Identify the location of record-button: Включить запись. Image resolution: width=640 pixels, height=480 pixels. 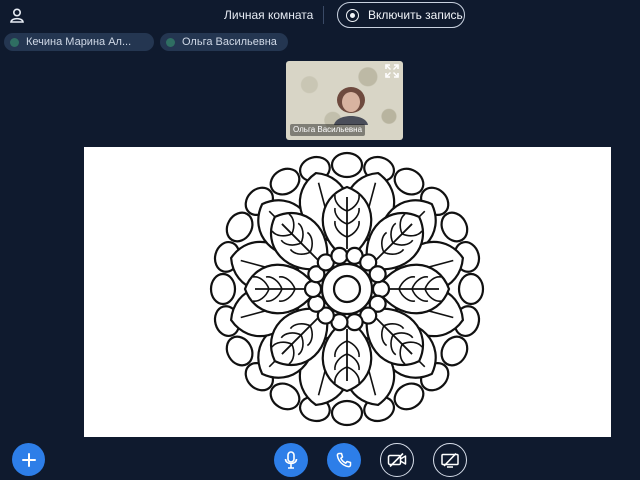
(401, 15).